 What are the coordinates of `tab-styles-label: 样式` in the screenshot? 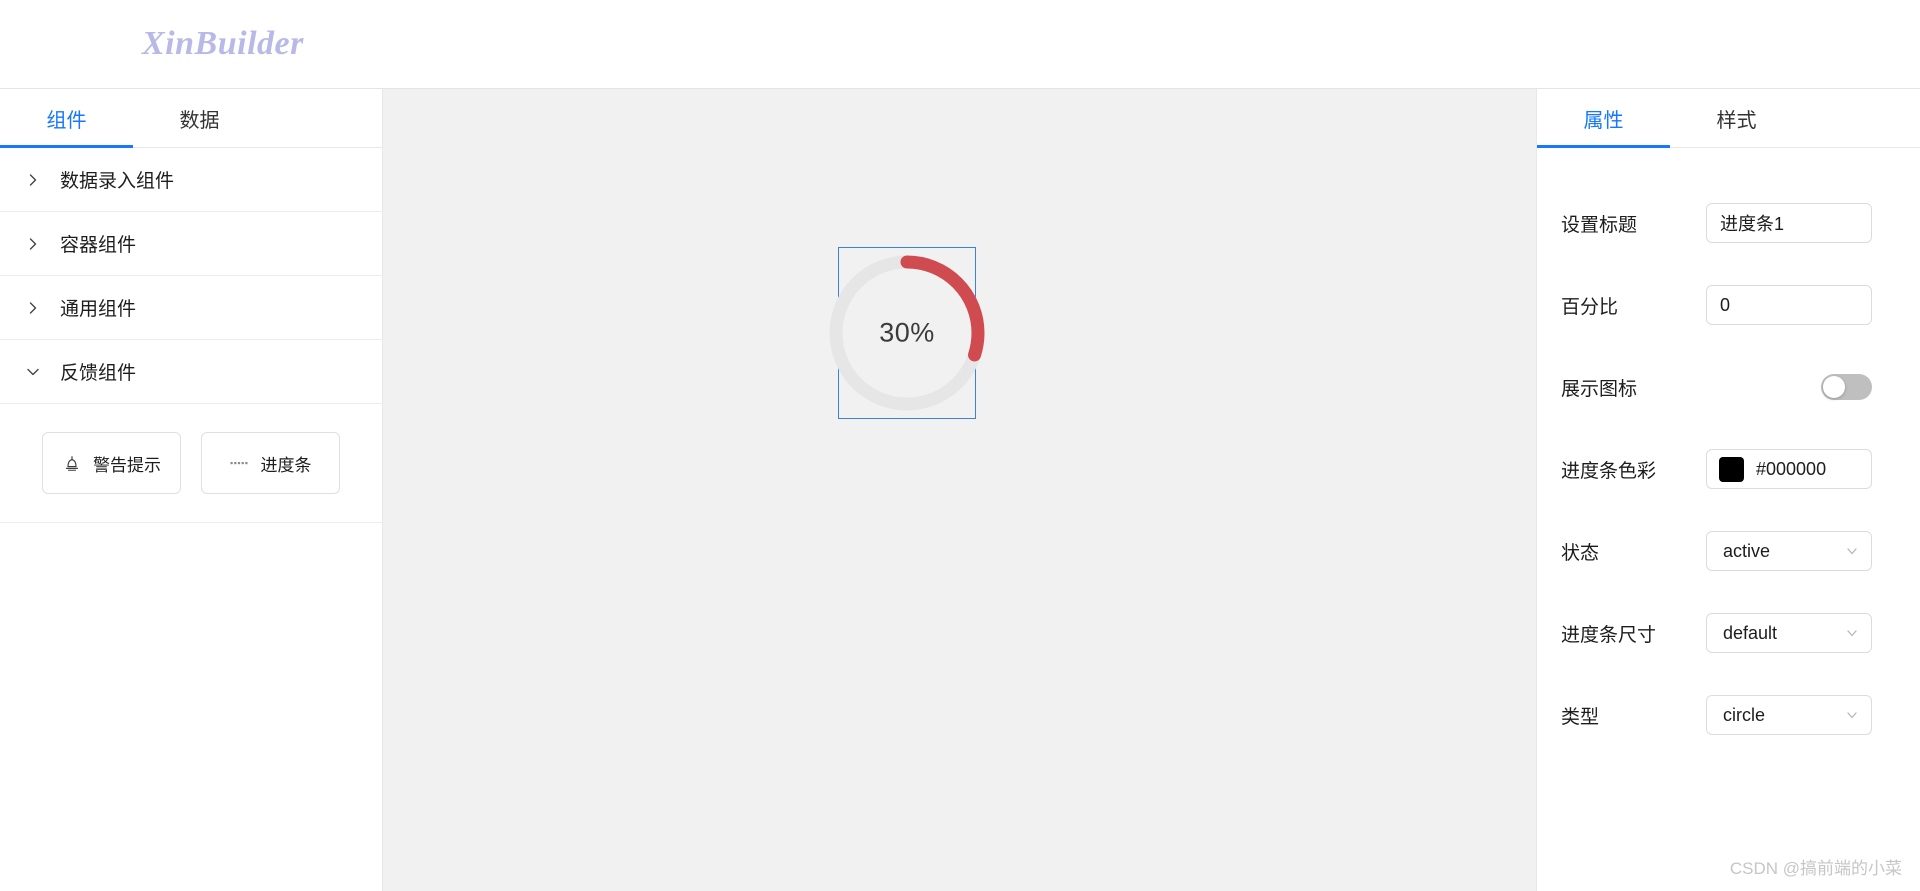 It's located at (1736, 120).